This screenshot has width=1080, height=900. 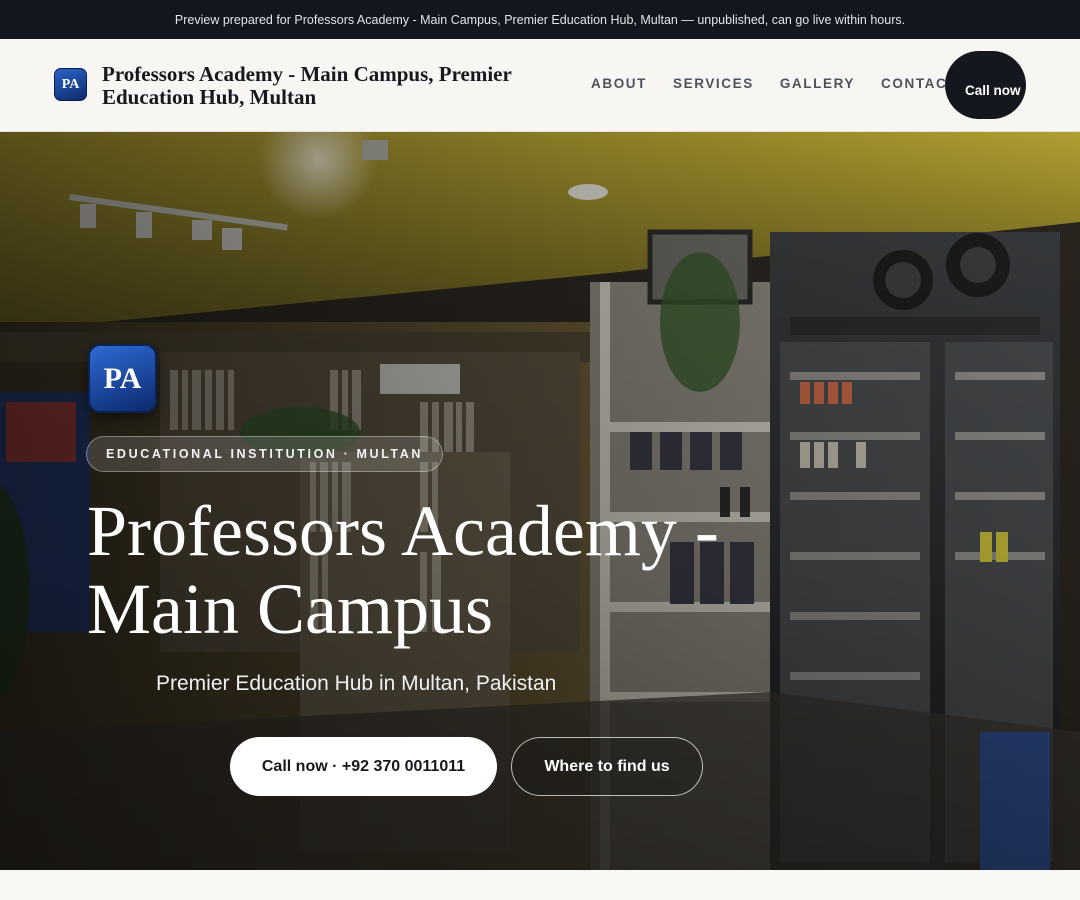 What do you see at coordinates (619, 83) in the screenshot?
I see `nav-about: ABOUT` at bounding box center [619, 83].